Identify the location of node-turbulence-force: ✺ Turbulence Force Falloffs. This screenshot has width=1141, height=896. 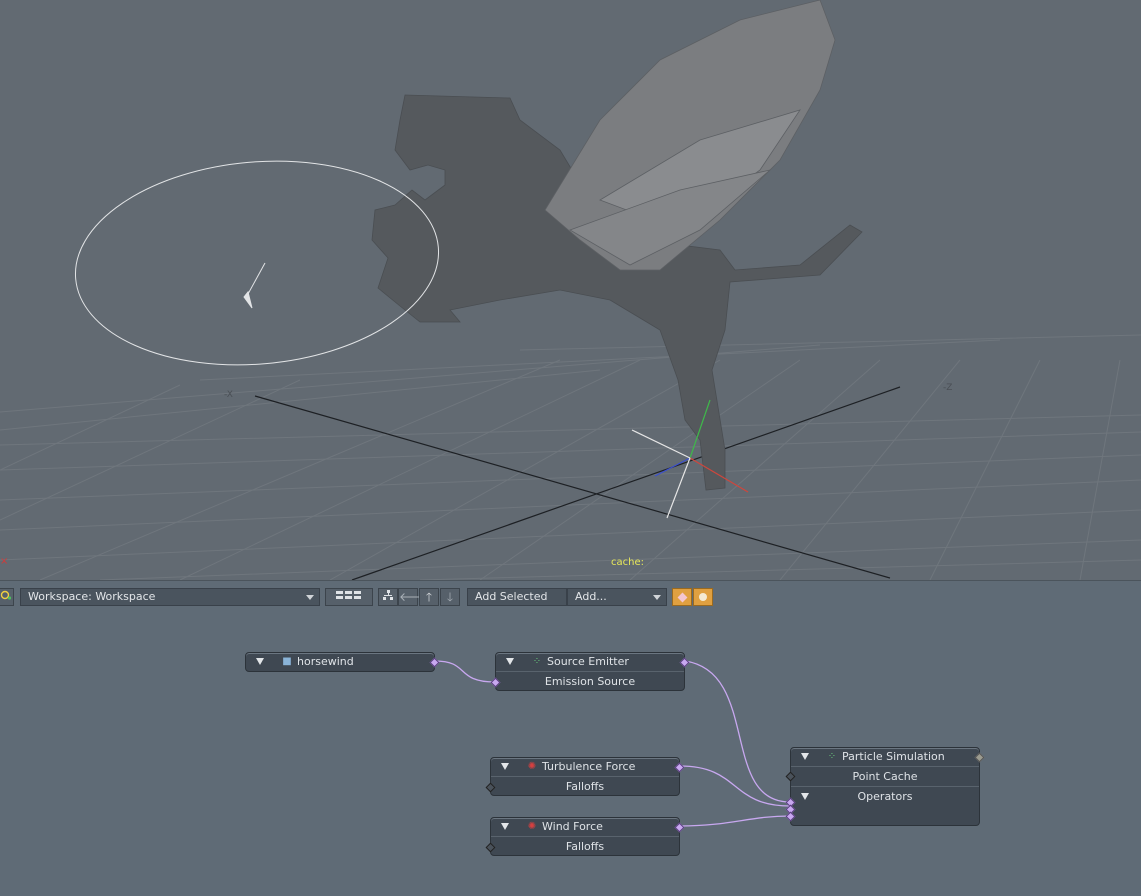
(585, 776).